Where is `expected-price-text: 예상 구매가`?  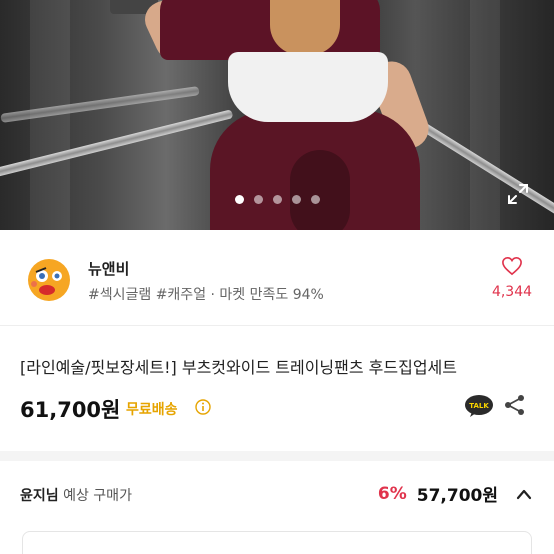 expected-price-text: 예상 구매가 is located at coordinates (97, 496).